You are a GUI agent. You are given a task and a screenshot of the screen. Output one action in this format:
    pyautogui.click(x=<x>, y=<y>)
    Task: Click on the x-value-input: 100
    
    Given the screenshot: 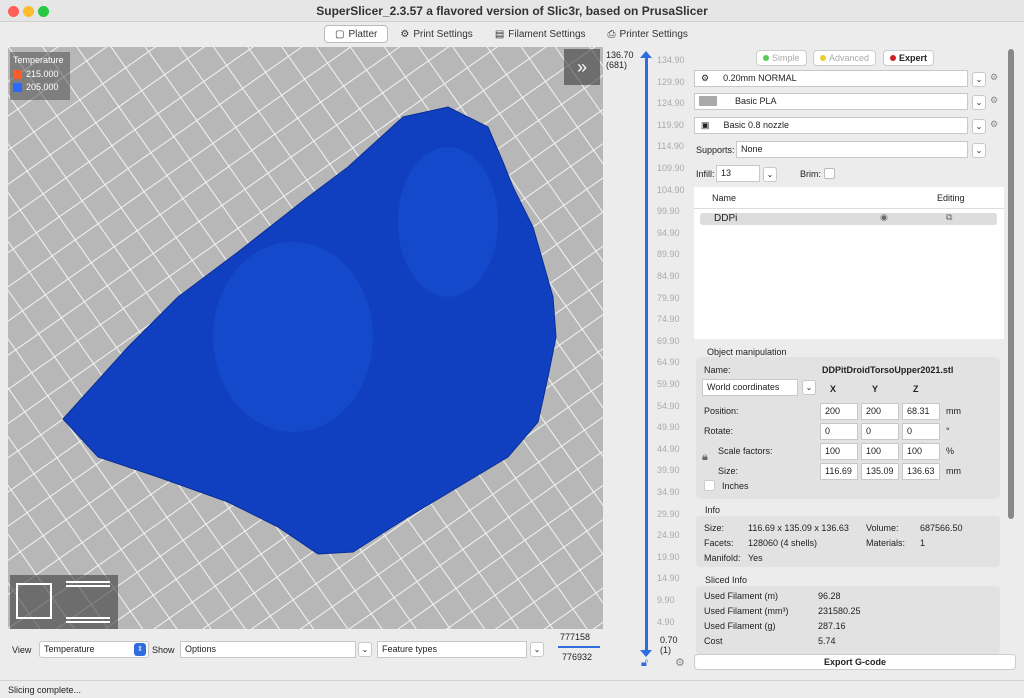 What is the action you would take?
    pyautogui.click(x=839, y=451)
    